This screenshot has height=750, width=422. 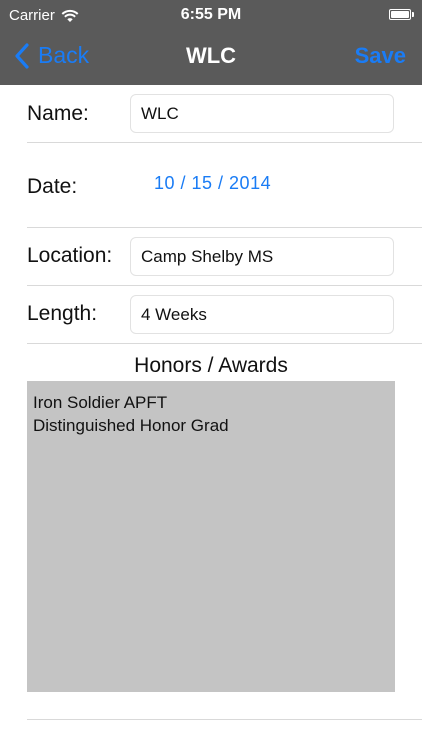 What do you see at coordinates (70, 255) in the screenshot?
I see `location-label: Location:` at bounding box center [70, 255].